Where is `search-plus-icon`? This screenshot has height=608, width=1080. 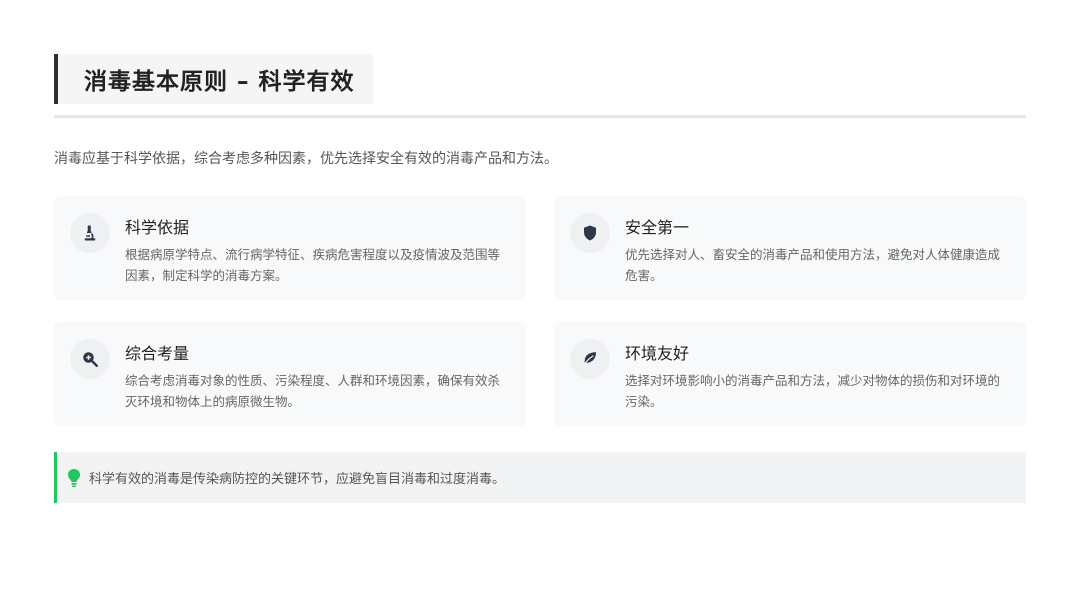
search-plus-icon is located at coordinates (90, 359).